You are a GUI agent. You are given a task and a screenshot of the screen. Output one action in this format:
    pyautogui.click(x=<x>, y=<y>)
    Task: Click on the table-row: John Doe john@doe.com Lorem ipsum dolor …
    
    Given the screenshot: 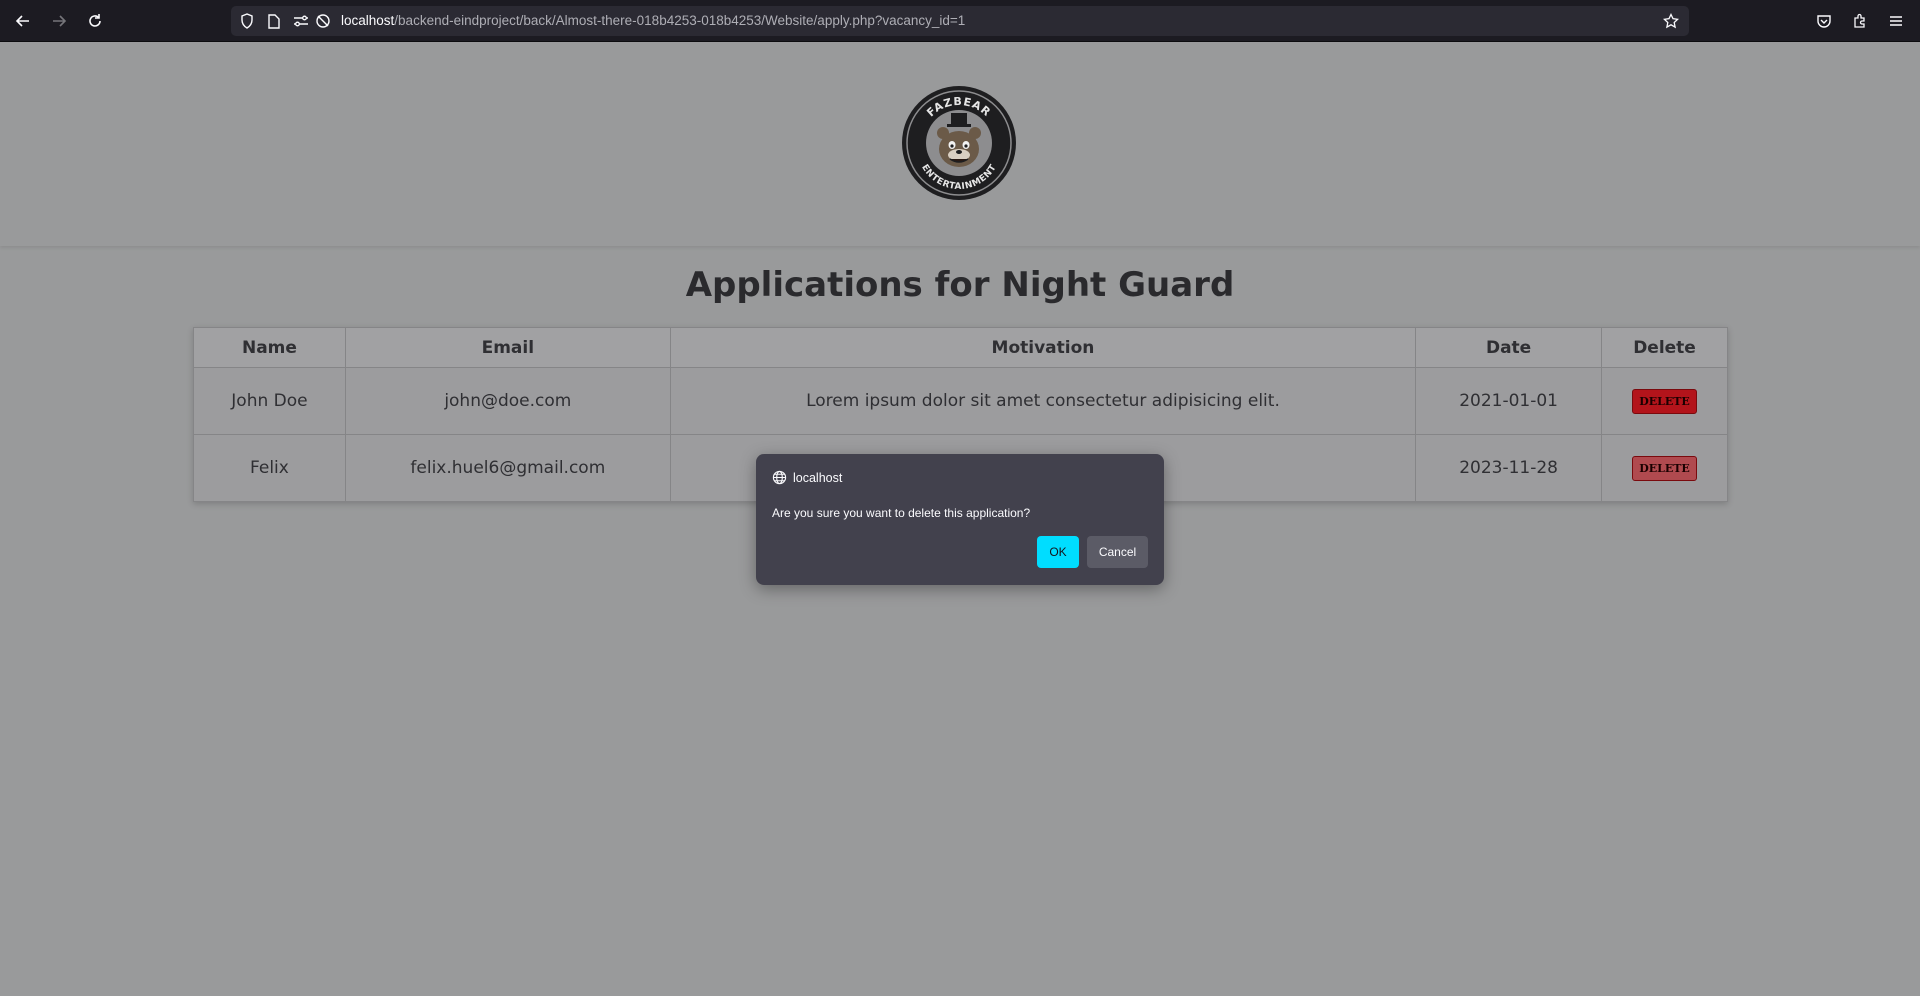 What is the action you would take?
    pyautogui.click(x=960, y=401)
    